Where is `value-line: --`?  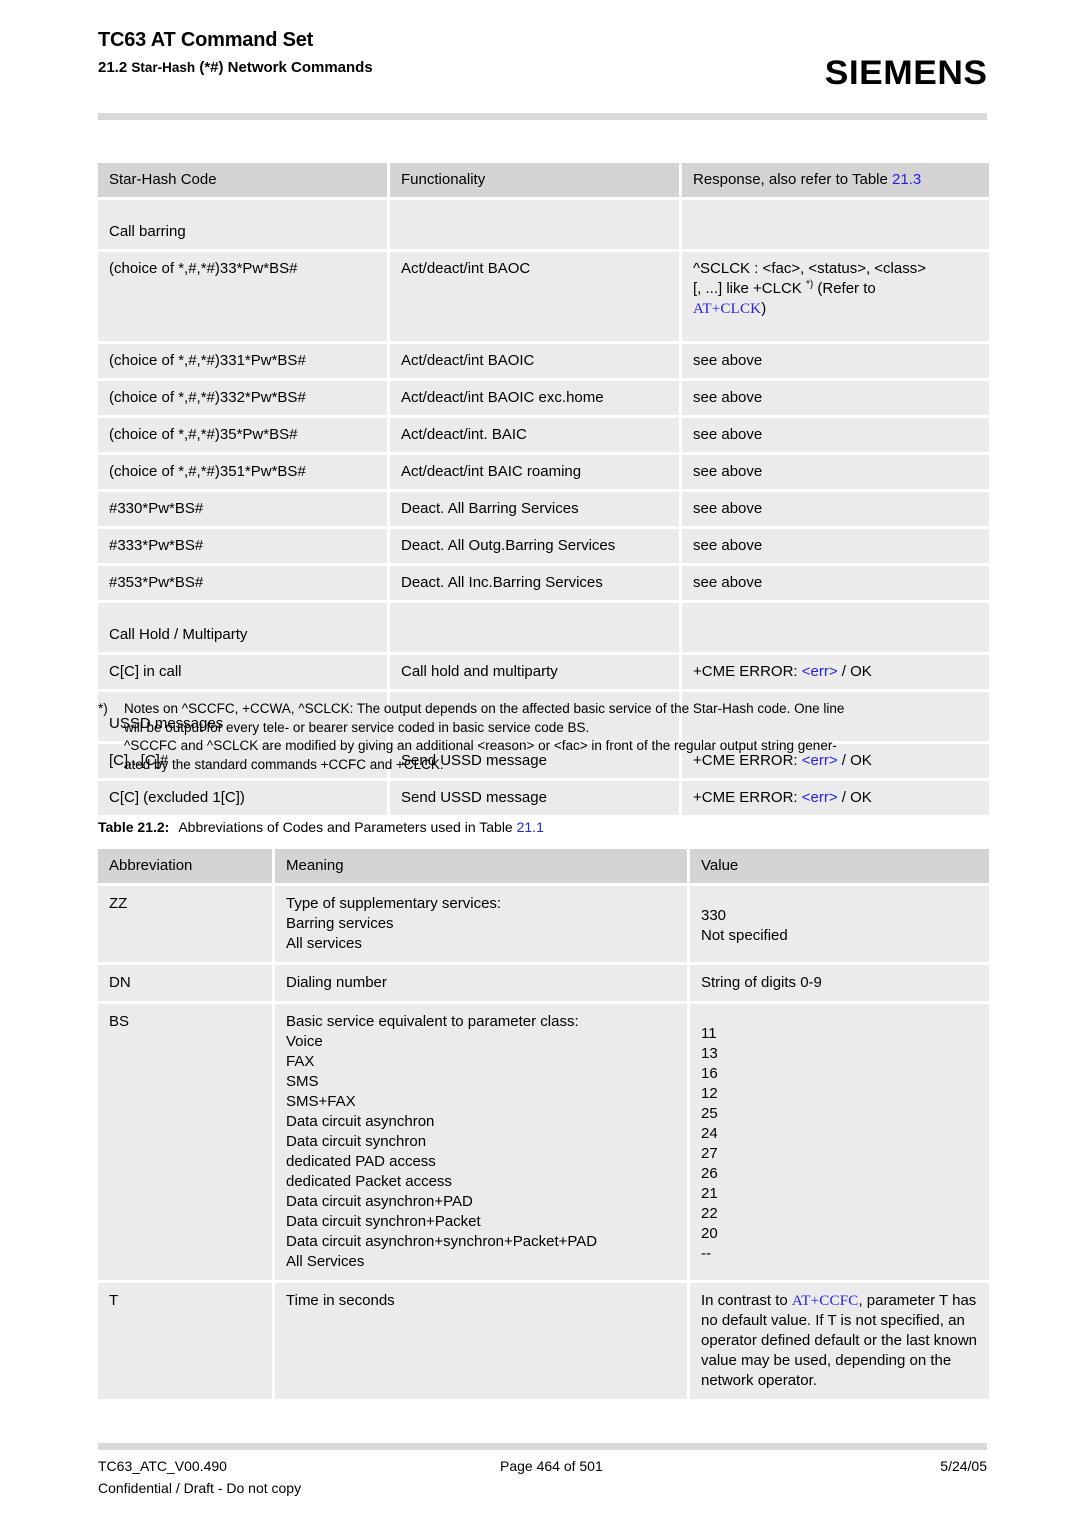
value-line: -- is located at coordinates (706, 1253).